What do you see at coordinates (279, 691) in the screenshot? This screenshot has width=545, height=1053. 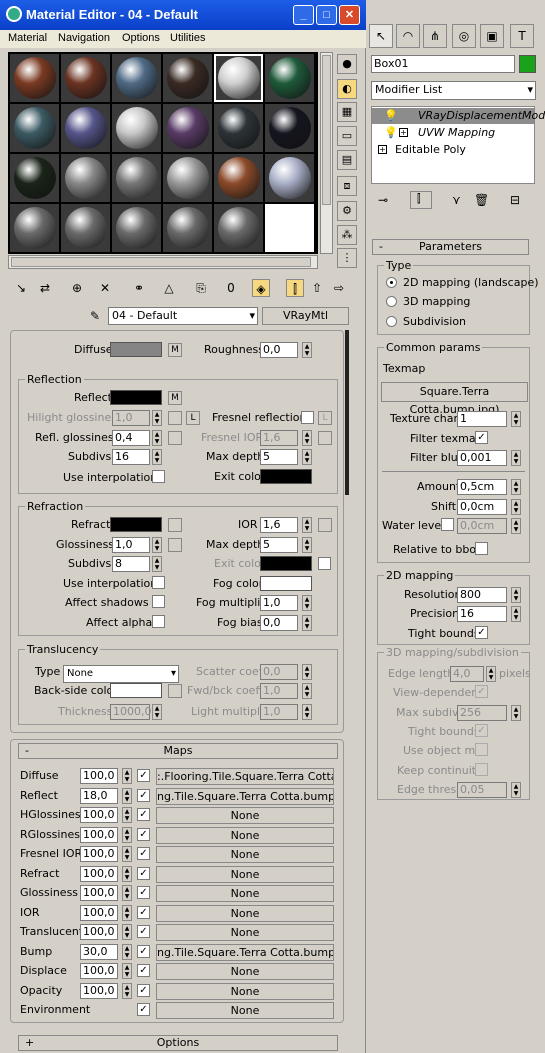 I see `fwd-bck-coeff-input: 1,0` at bounding box center [279, 691].